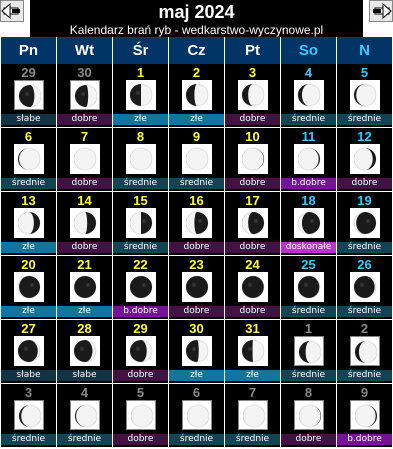  What do you see at coordinates (252, 223) in the screenshot?
I see `day-cell: 17 dobre` at bounding box center [252, 223].